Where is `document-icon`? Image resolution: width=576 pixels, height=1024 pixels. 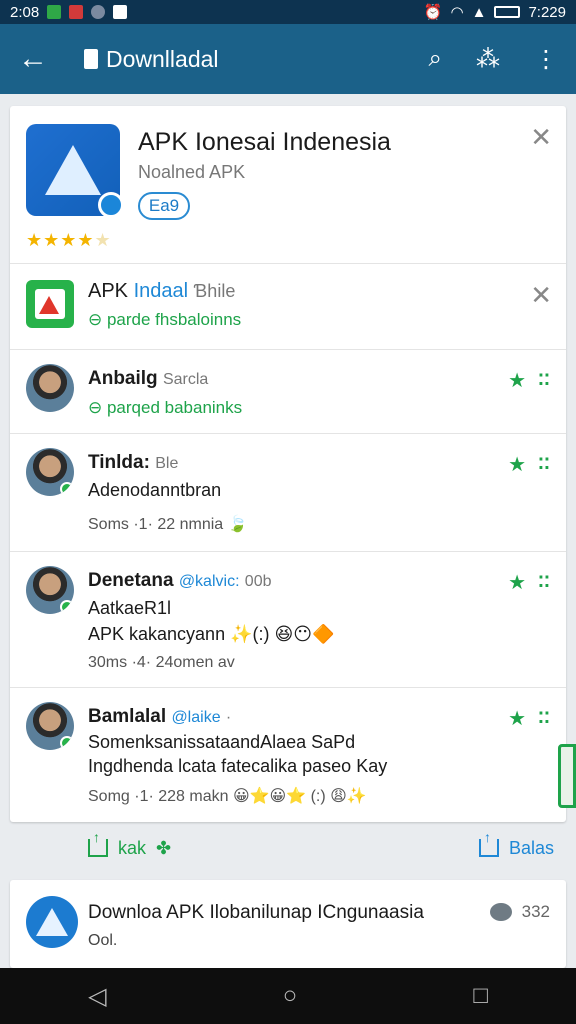
document-icon is located at coordinates (91, 59).